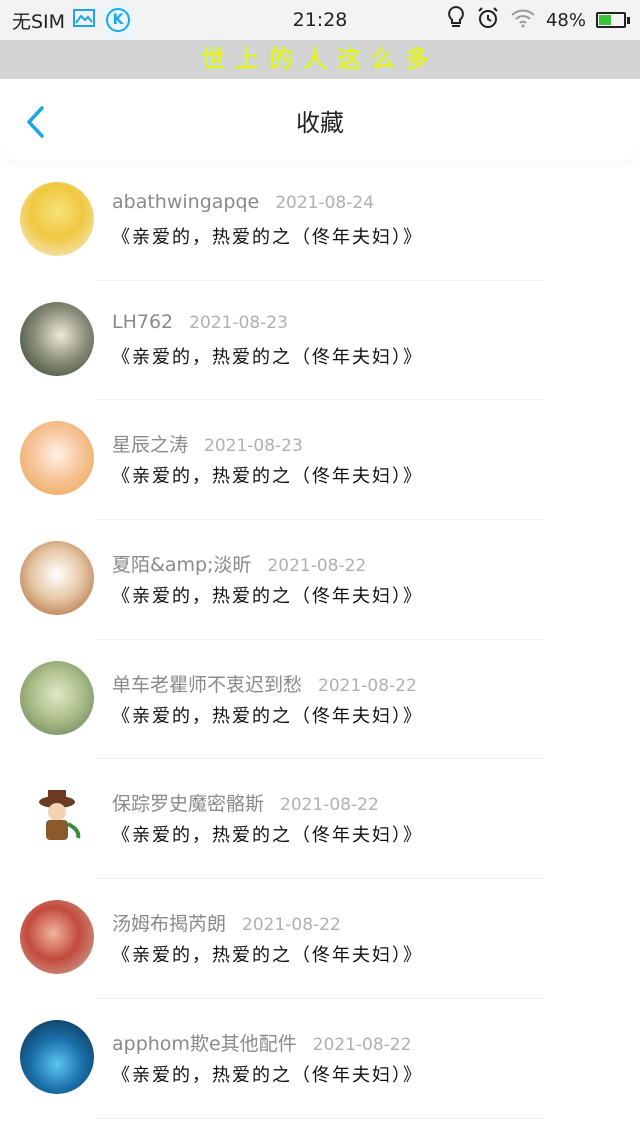 Image resolution: width=640 pixels, height=1138 pixels. I want to click on item-meta: abathwingapqe 2021-08-24, so click(243, 202).